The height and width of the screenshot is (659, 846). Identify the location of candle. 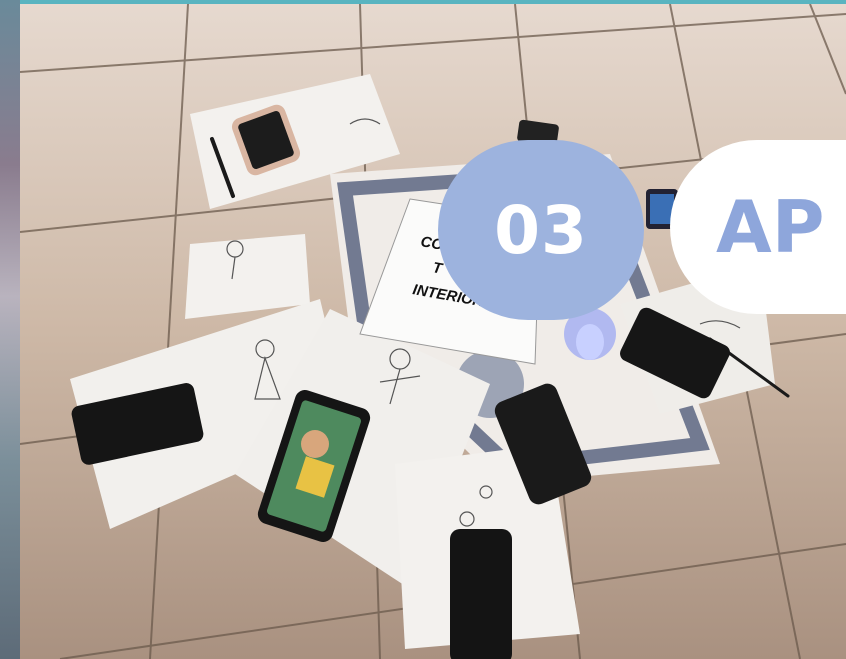
(590, 342).